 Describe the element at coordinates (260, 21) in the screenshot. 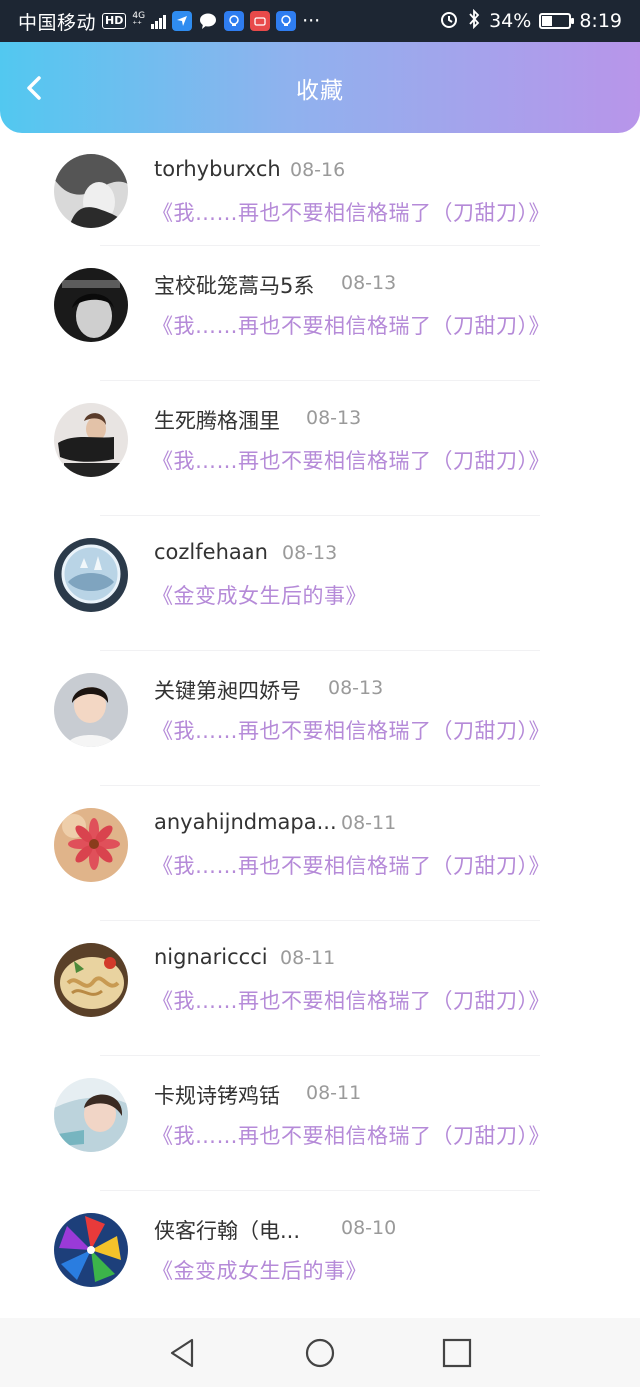

I see `huawei-app-icon` at that location.